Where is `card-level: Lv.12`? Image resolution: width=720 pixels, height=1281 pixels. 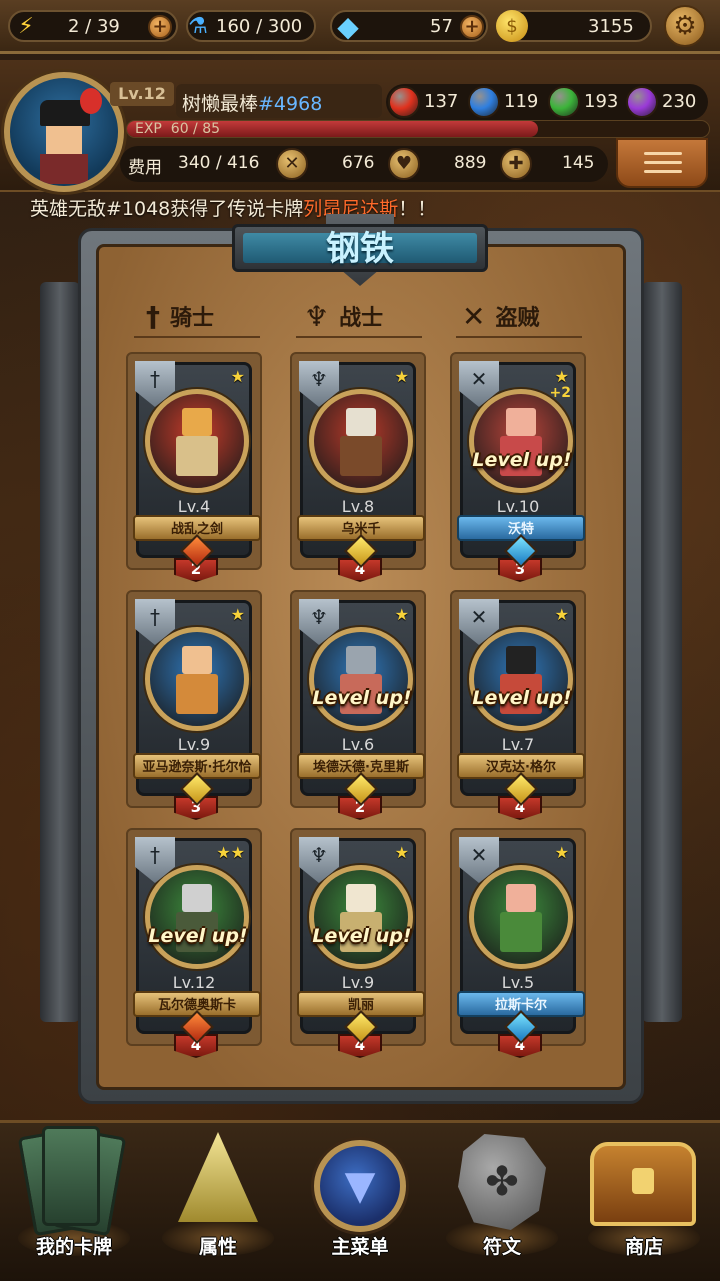
card-level: Lv.12 is located at coordinates (194, 982).